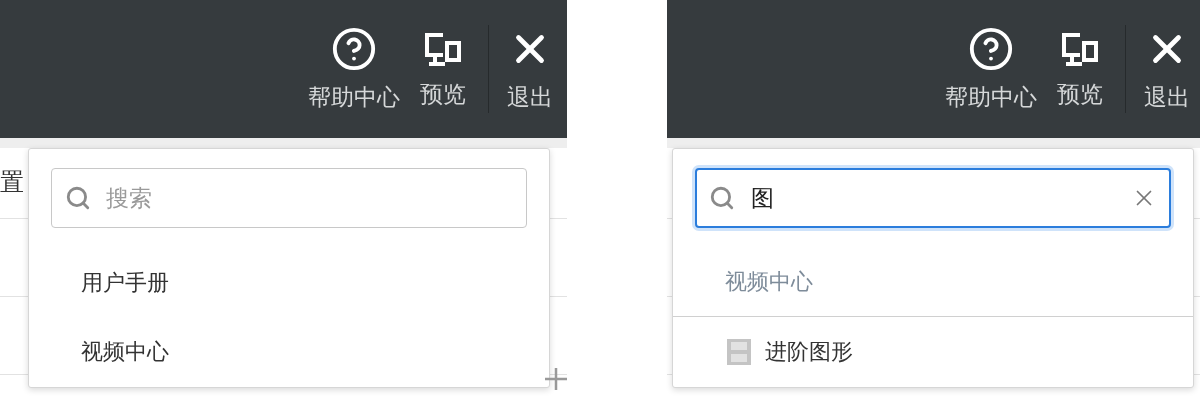  What do you see at coordinates (933, 198) in the screenshot?
I see `search-field: 图` at bounding box center [933, 198].